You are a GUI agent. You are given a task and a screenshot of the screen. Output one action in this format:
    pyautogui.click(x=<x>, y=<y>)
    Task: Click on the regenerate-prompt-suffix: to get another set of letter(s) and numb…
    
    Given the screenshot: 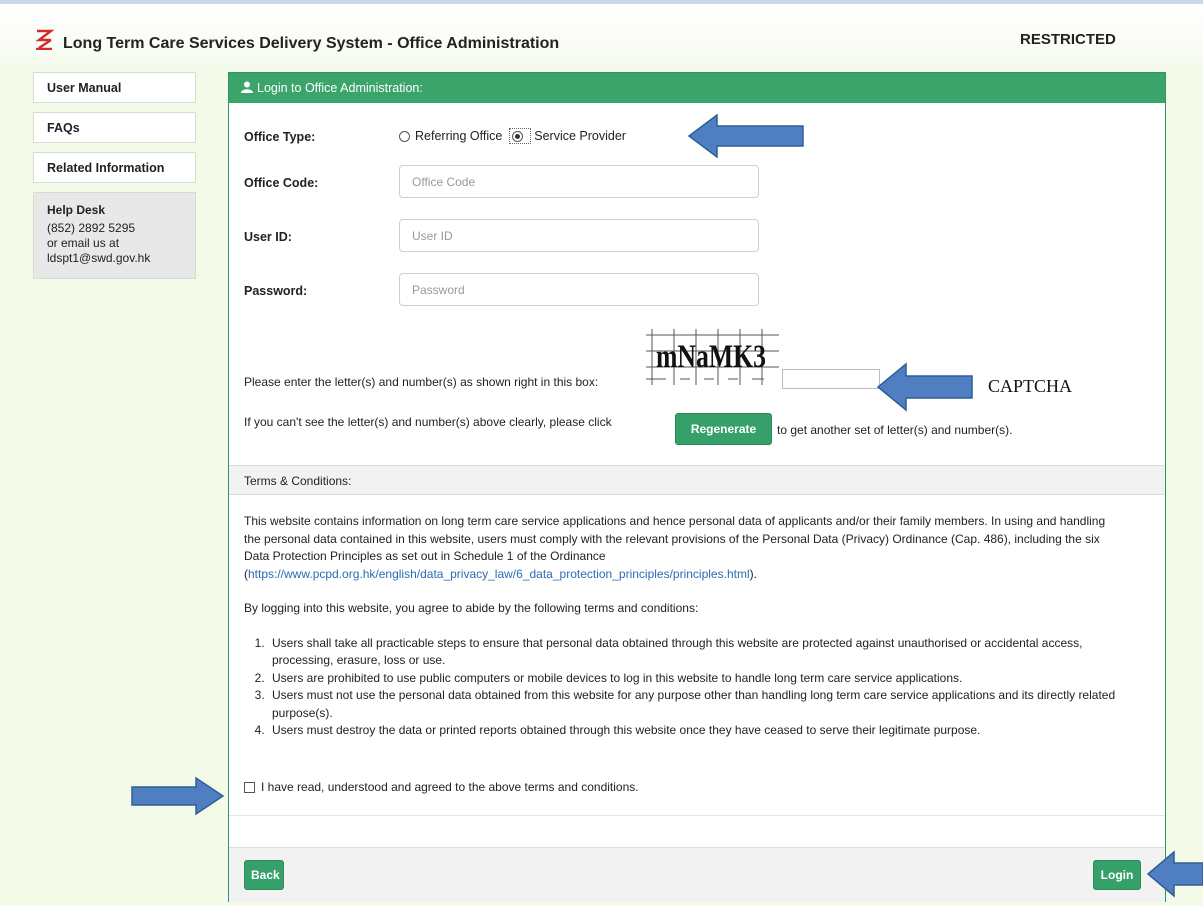 What is the action you would take?
    pyautogui.click(x=895, y=430)
    